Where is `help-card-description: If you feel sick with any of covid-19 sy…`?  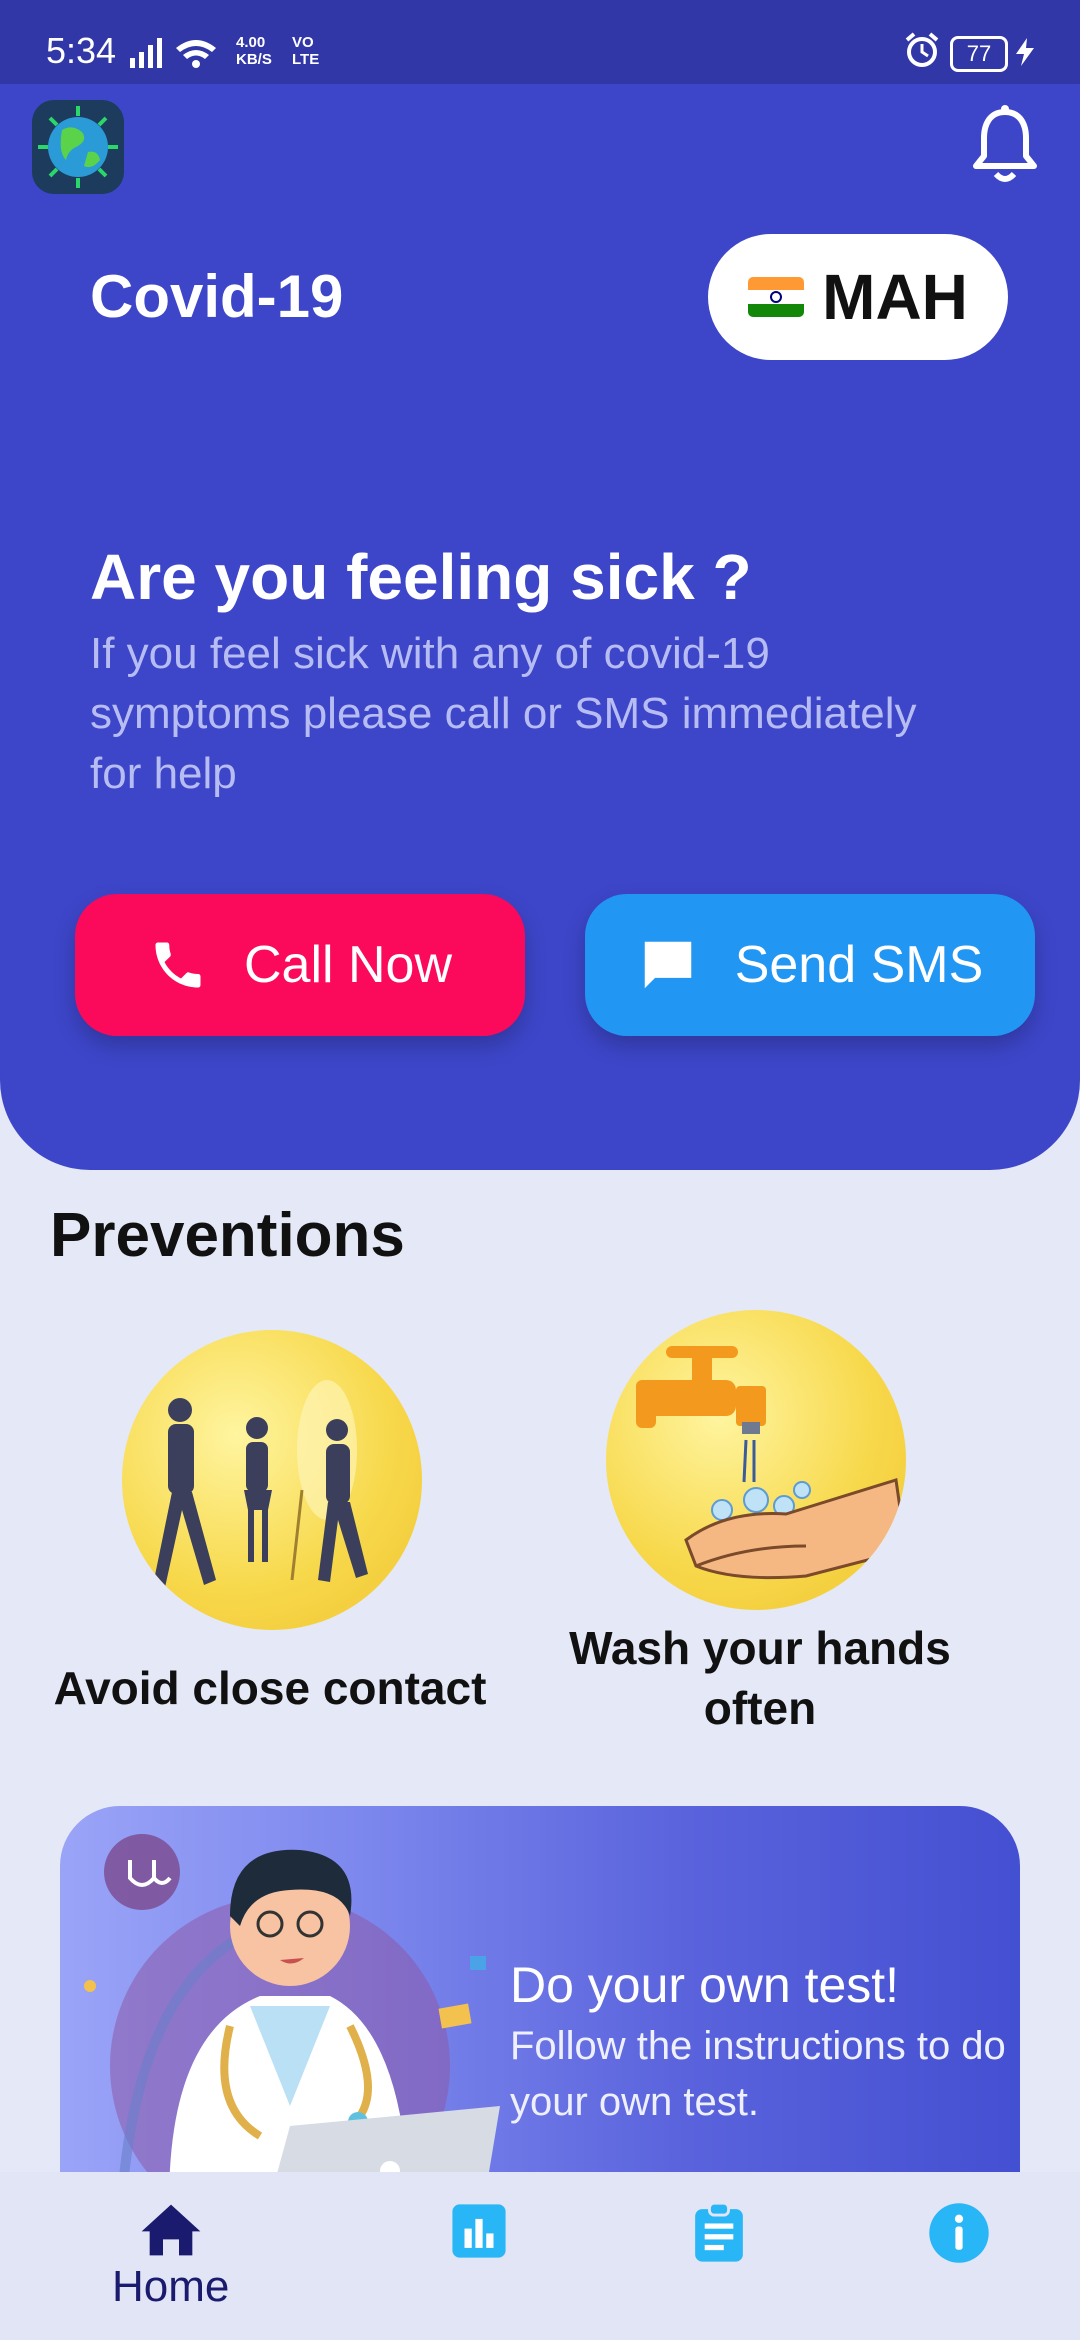 help-card-description: If you feel sick with any of covid-19 sy… is located at coordinates (503, 713).